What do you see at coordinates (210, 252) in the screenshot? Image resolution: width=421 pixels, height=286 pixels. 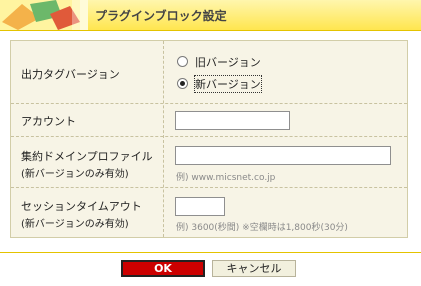 I see `footer-divider` at bounding box center [210, 252].